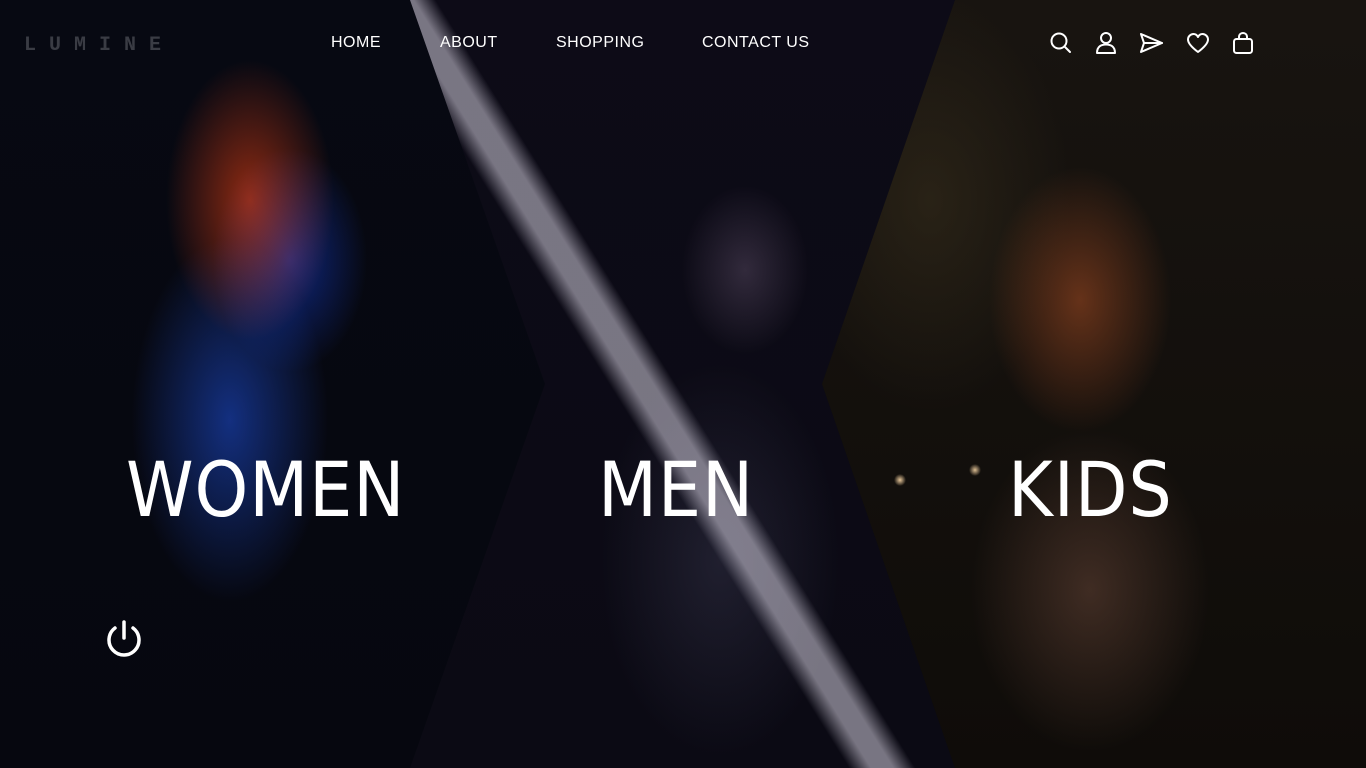  Describe the element at coordinates (1243, 43) in the screenshot. I see `shopping-bag-icon` at that location.